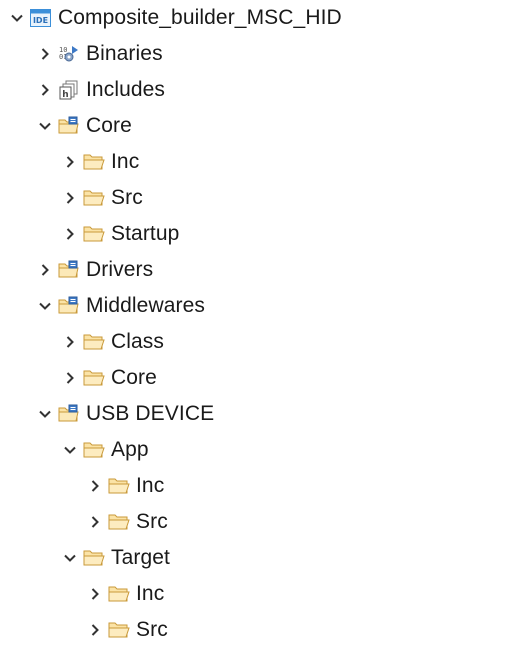  What do you see at coordinates (263, 594) in the screenshot?
I see `tree-item-target-inc: Inc` at bounding box center [263, 594].